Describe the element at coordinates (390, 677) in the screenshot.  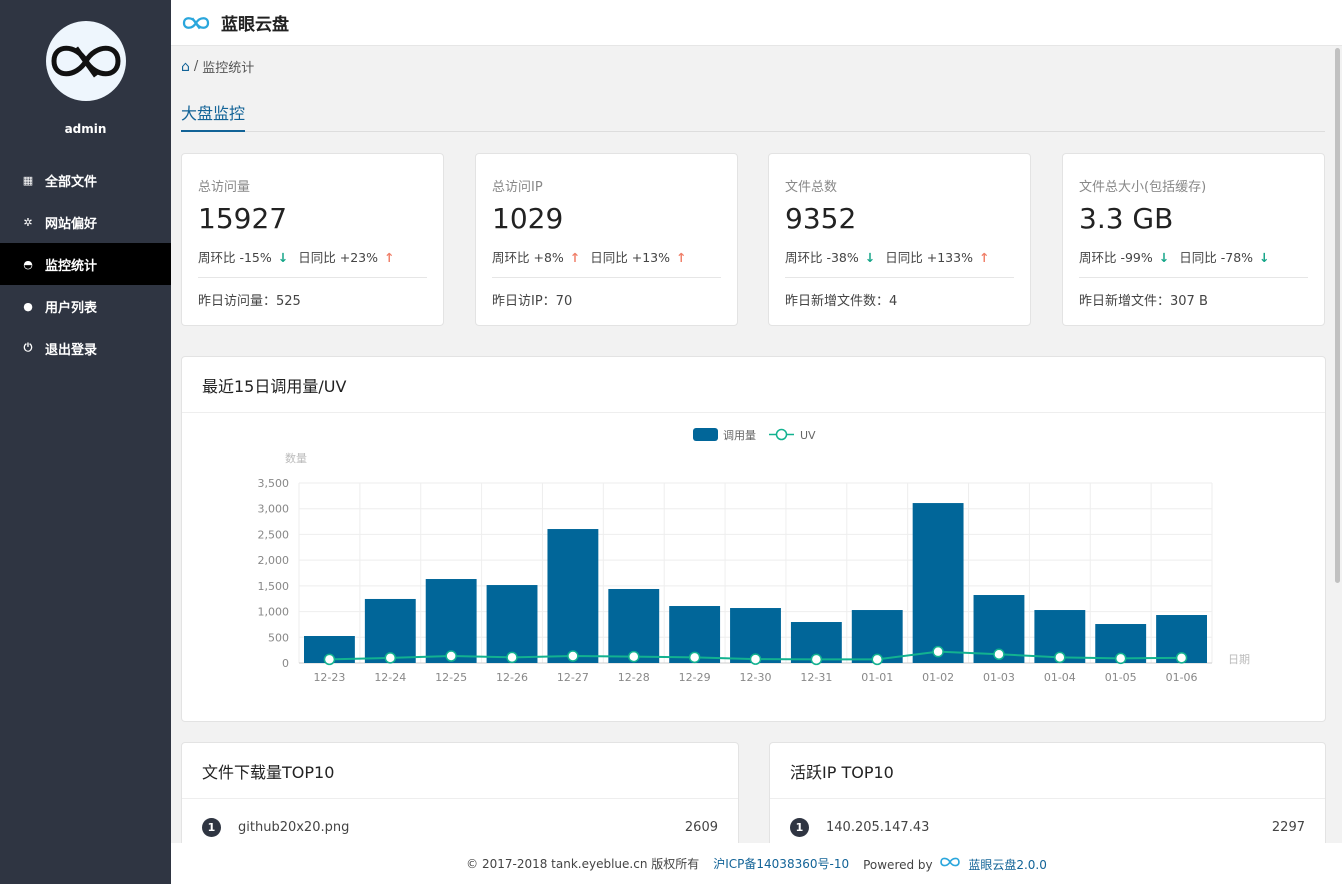
I see `x-tick-label: 12-24` at that location.